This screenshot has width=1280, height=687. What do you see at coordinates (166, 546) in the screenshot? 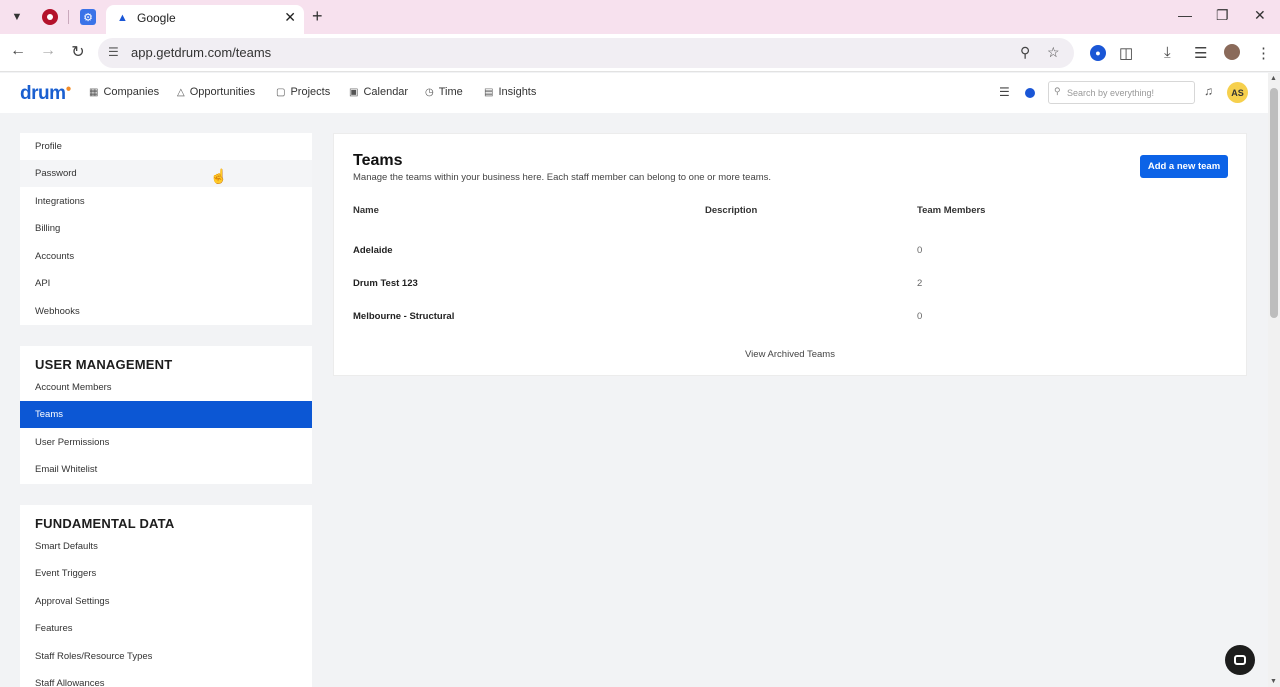
I see `sidebar-item-smart-defaults: Smart Defaults` at bounding box center [166, 546].